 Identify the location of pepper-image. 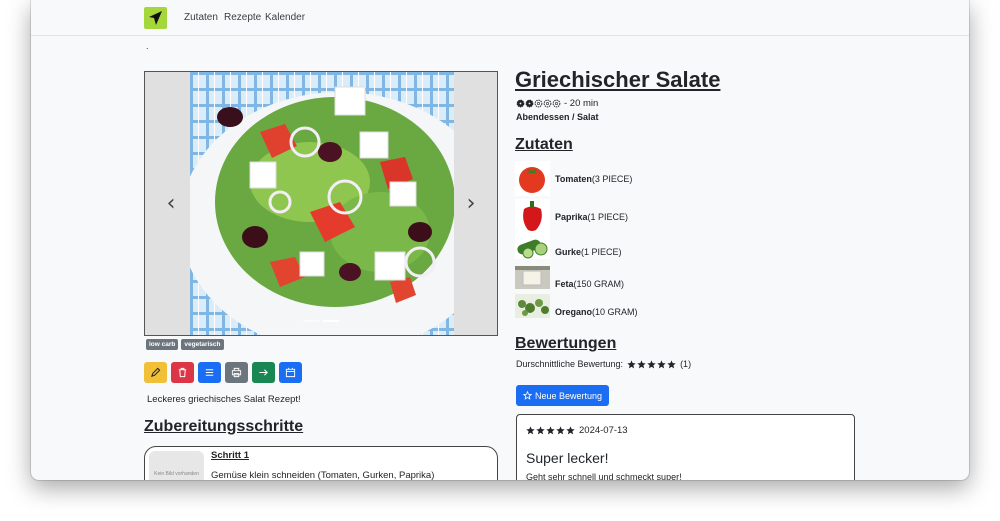
(532, 216).